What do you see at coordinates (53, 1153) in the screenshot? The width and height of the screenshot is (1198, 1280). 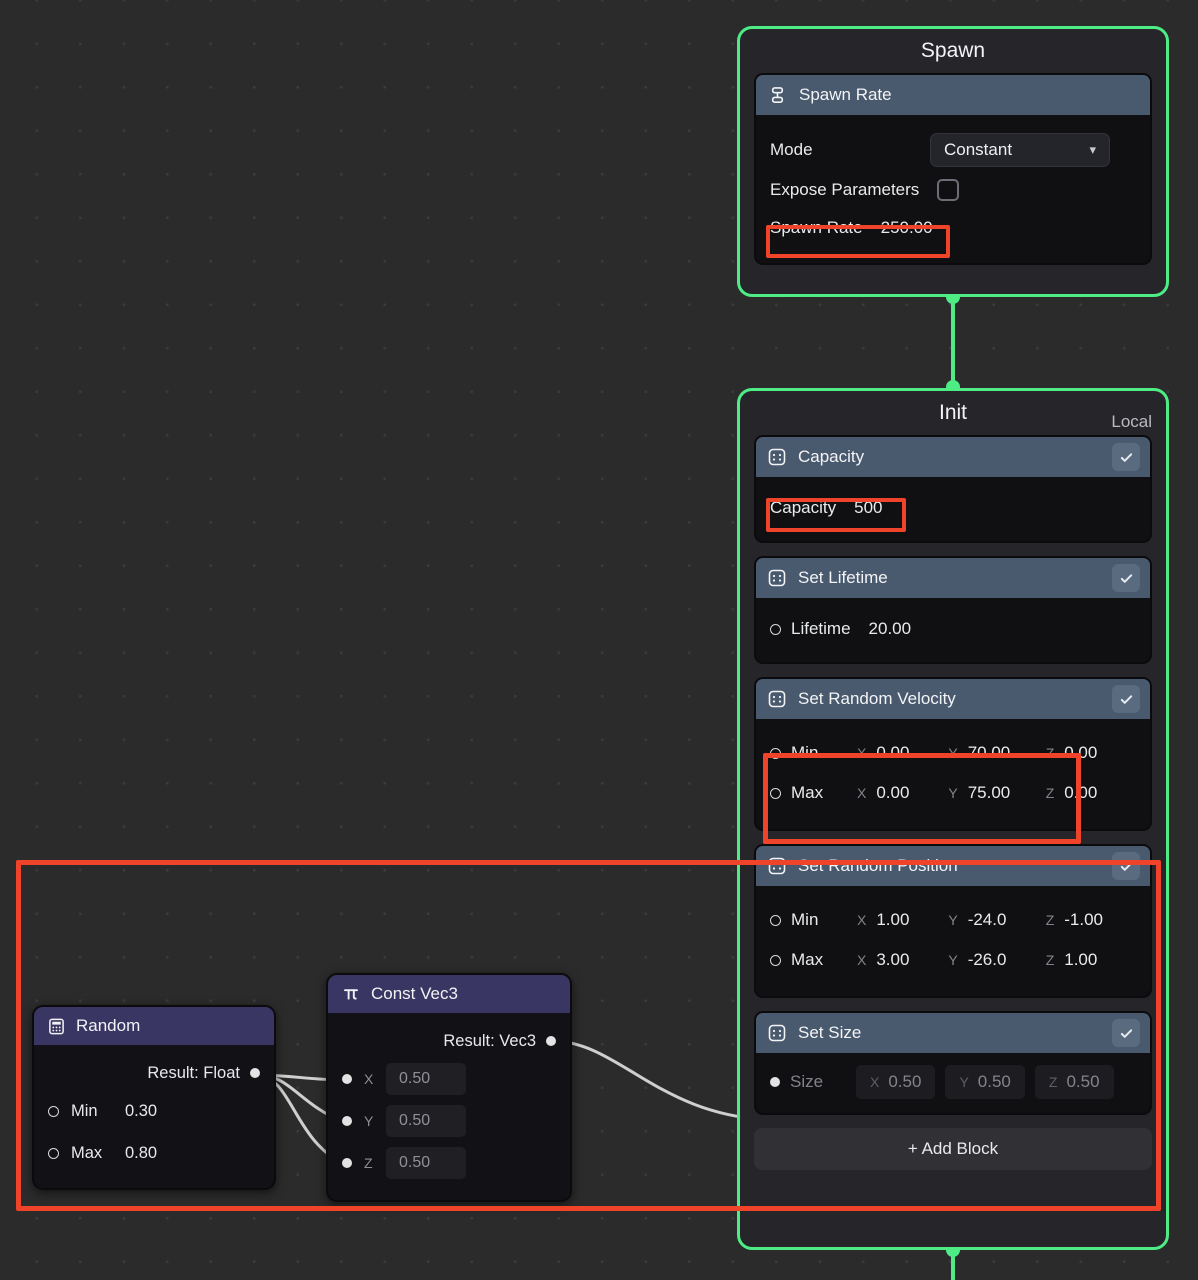 I see `input-port-random-max` at bounding box center [53, 1153].